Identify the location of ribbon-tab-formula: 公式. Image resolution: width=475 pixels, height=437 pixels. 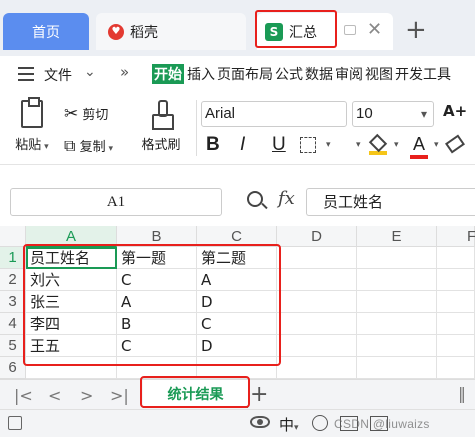
(289, 74).